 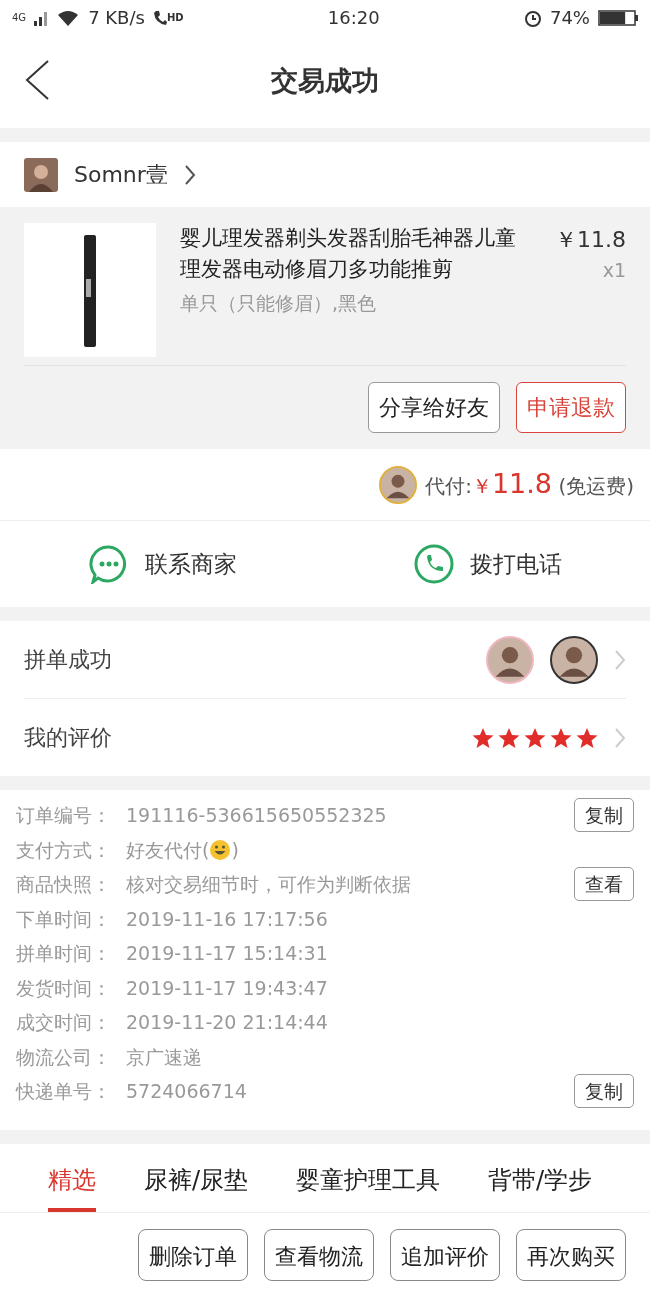 What do you see at coordinates (571, 407) in the screenshot?
I see `refund-button: 申请退款` at bounding box center [571, 407].